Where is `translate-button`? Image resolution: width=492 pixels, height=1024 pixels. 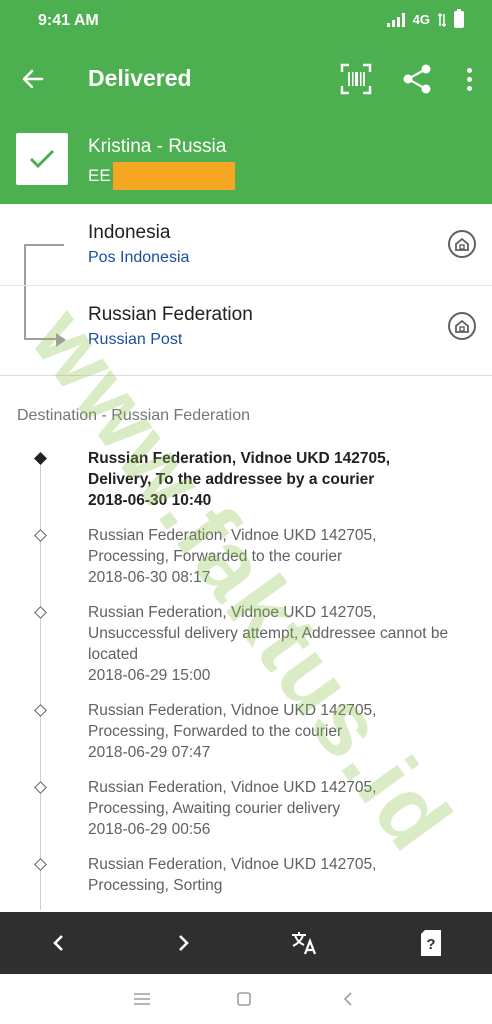
translate-button is located at coordinates (305, 943).